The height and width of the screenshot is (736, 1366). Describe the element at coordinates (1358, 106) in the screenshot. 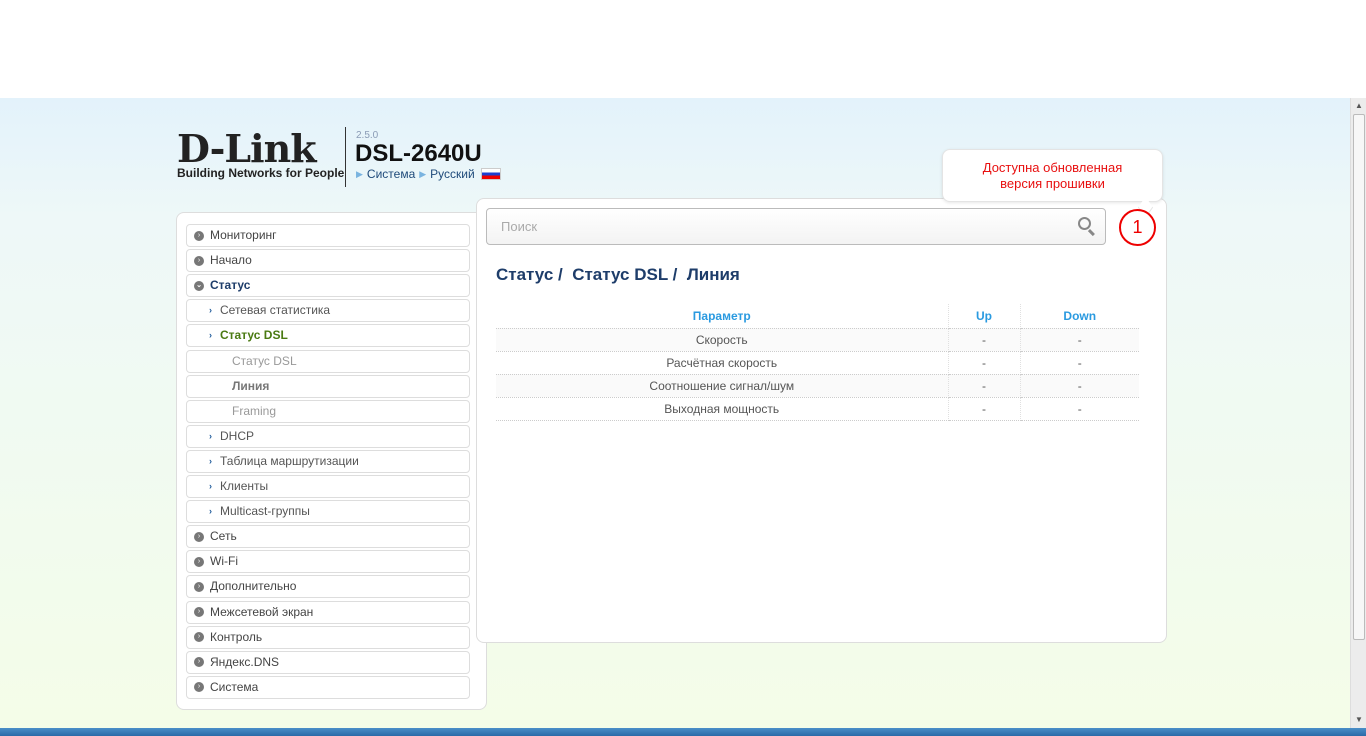

I see `scroll-up-icon: ▲` at that location.